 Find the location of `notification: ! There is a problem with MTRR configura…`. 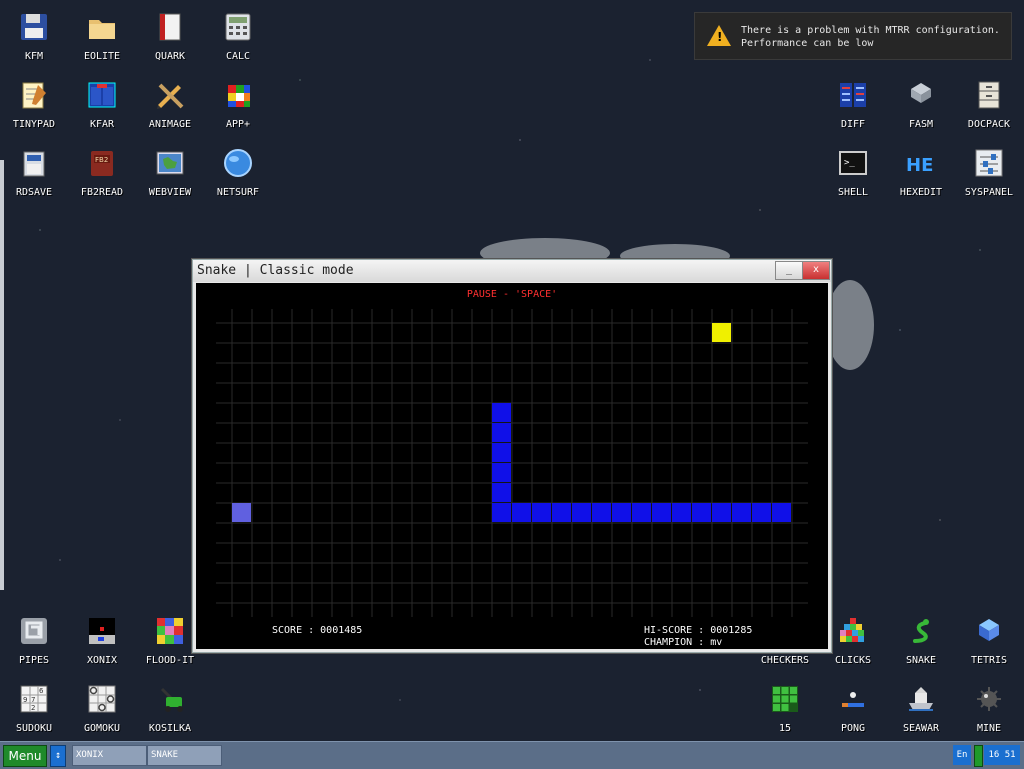

notification: ! There is a problem with MTRR configura… is located at coordinates (853, 36).